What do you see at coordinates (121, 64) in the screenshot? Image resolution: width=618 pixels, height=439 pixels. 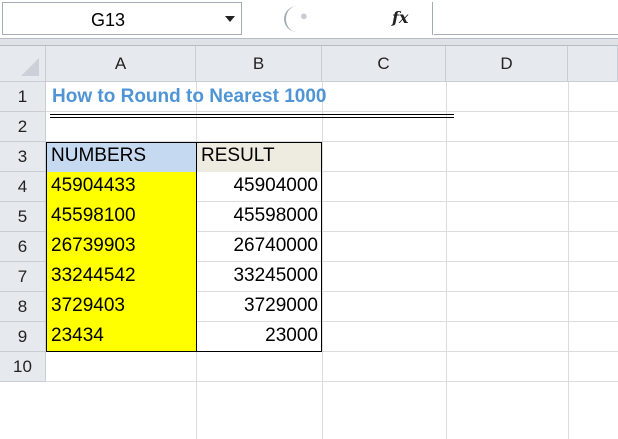 I see `column-header-a: A` at bounding box center [121, 64].